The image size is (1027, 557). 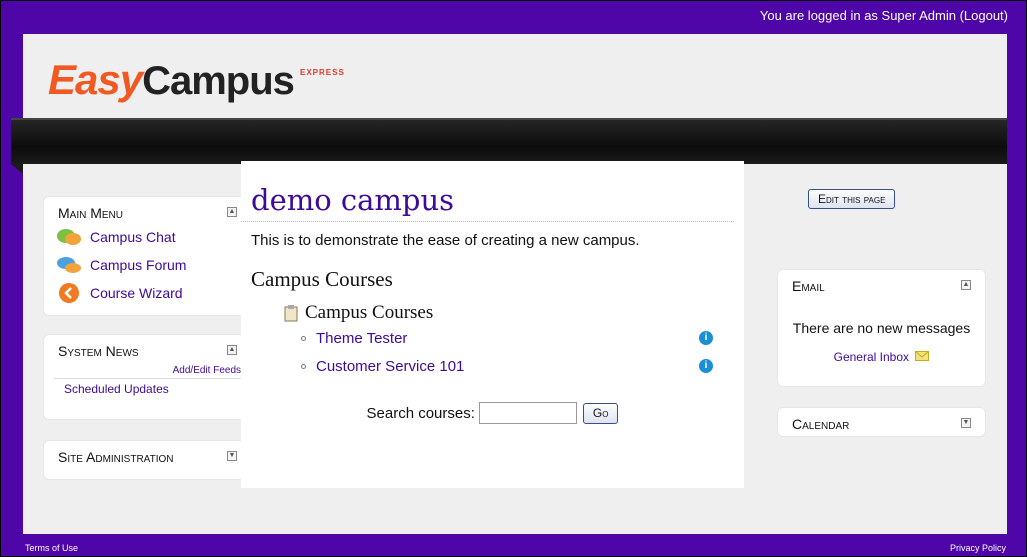 I want to click on search-courses-input, so click(x=527, y=413).